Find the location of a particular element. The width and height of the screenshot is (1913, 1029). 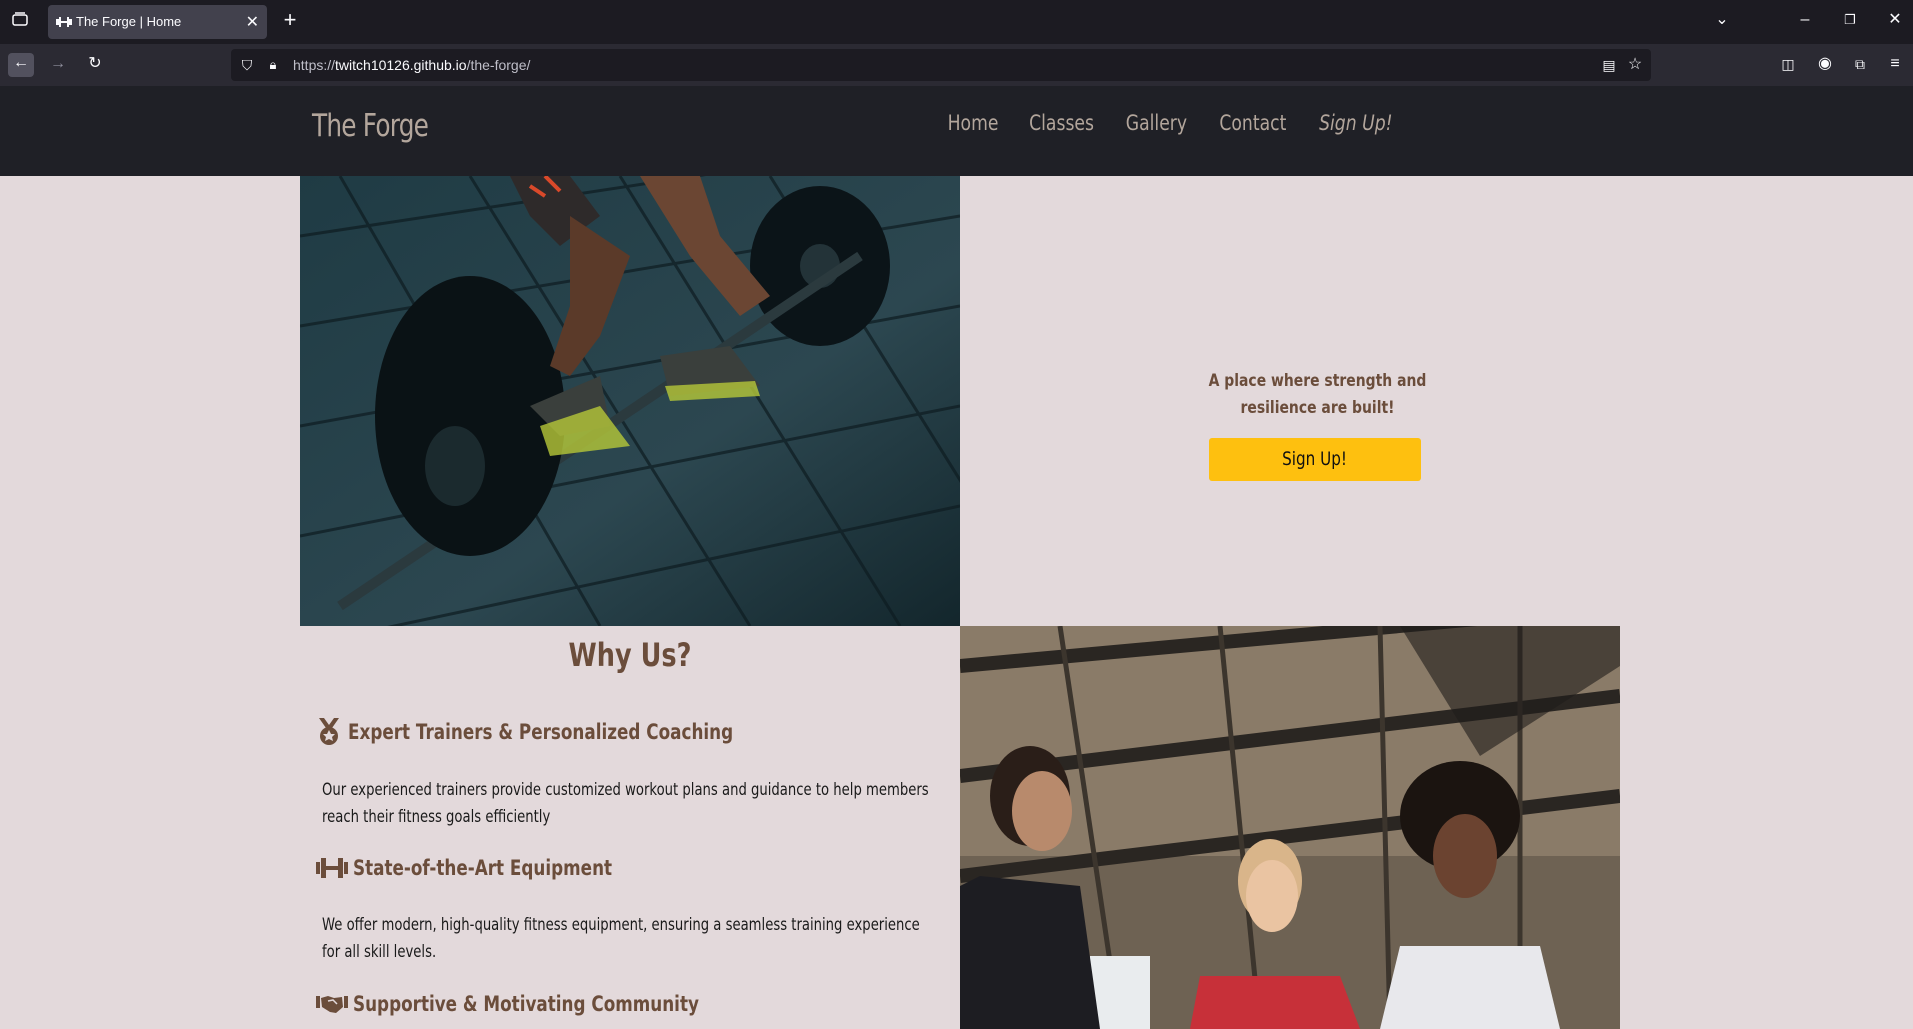

reload-icon: ↻ is located at coordinates (95, 64).